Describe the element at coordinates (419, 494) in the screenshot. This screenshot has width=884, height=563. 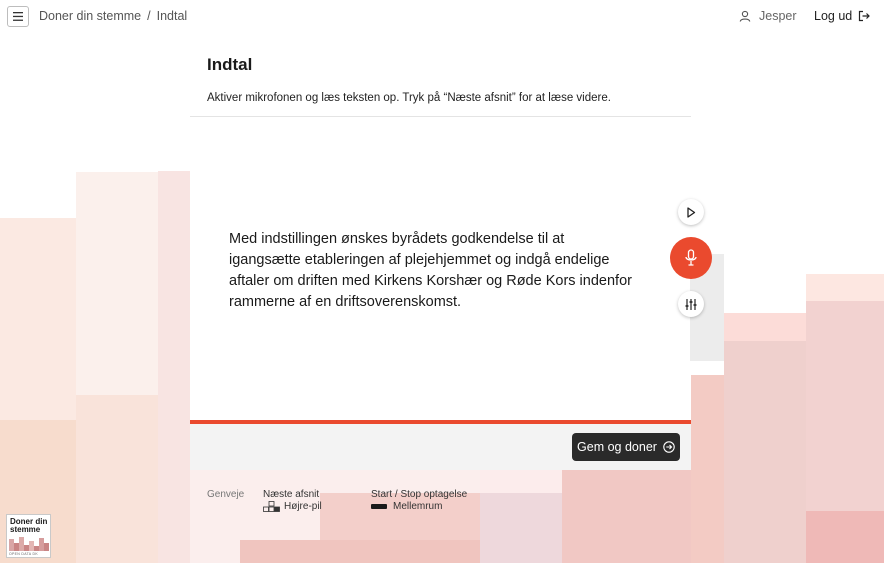
I see `shortcut-record-label: Start / Stop optagelse` at that location.